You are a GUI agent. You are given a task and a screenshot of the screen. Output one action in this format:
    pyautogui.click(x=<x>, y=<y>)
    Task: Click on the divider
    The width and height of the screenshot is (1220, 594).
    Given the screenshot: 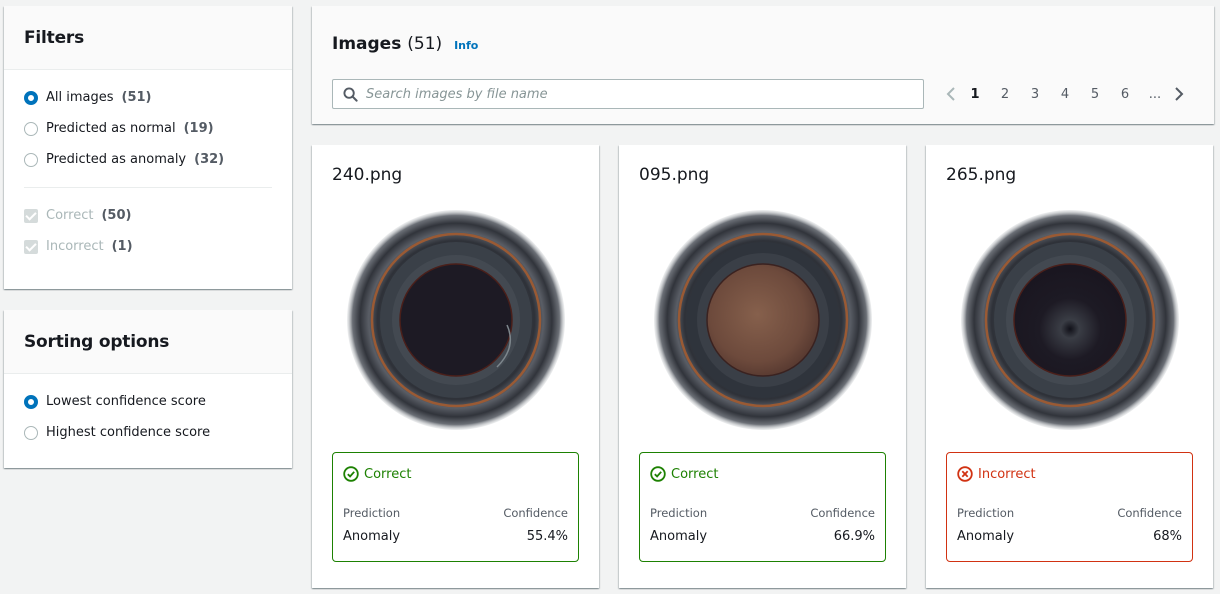 What is the action you would take?
    pyautogui.click(x=148, y=187)
    